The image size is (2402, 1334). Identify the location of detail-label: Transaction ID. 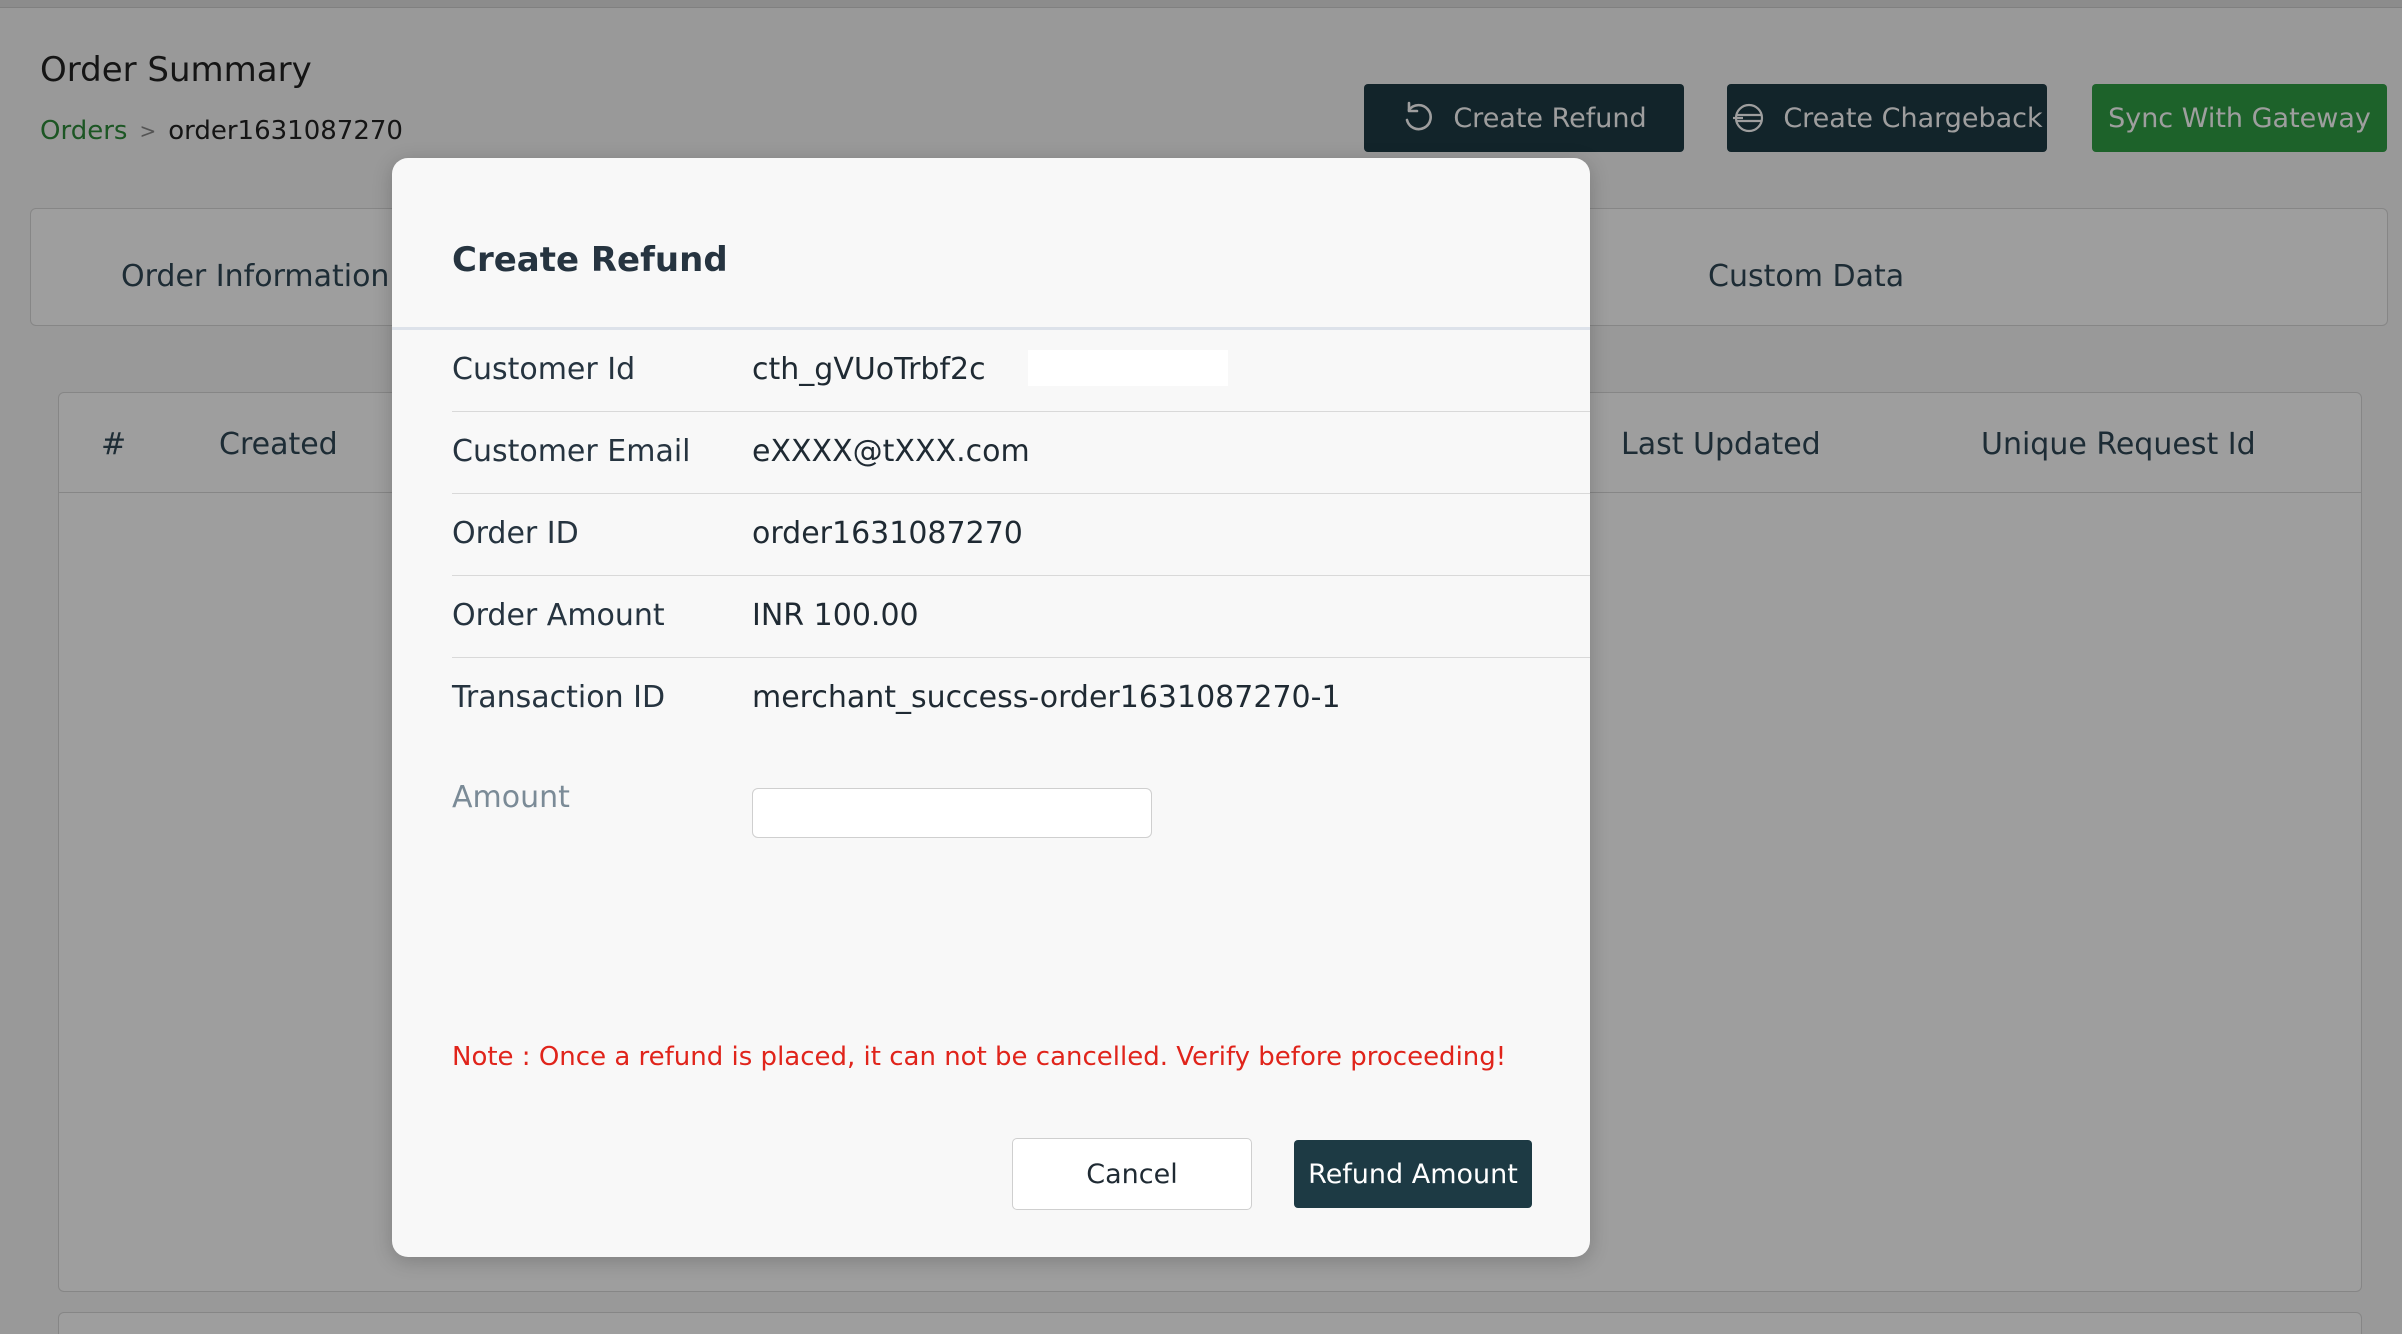
(559, 697).